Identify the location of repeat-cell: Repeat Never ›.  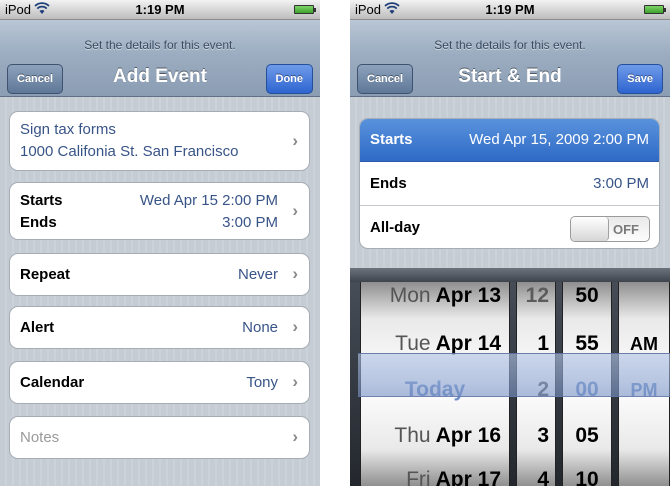
(159, 274).